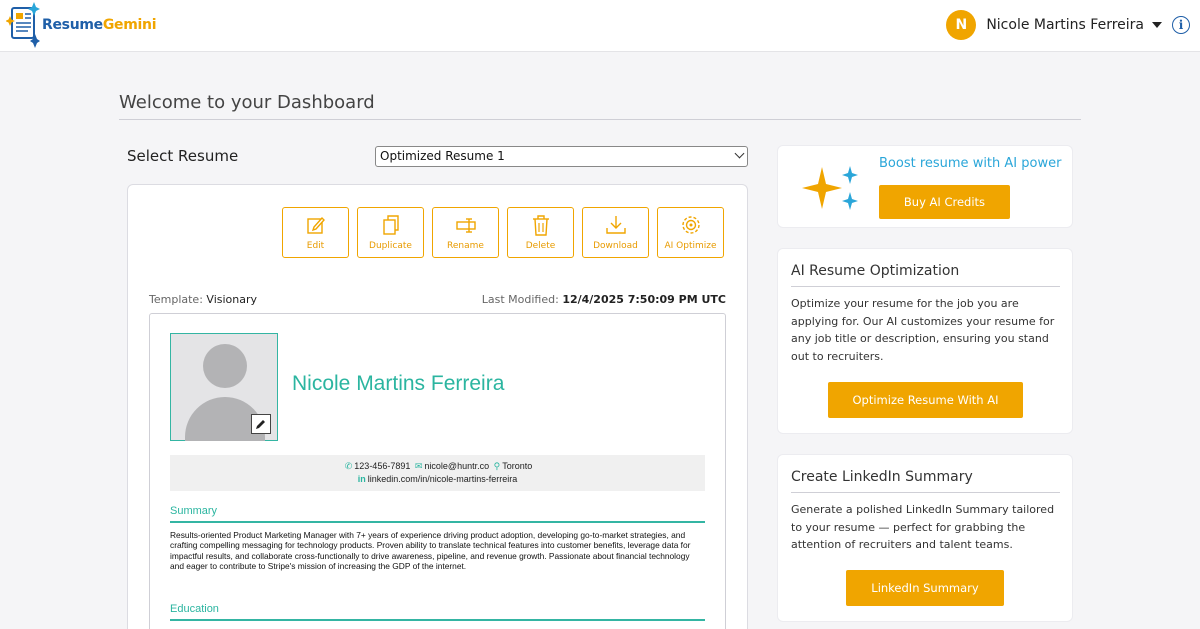  What do you see at coordinates (465, 246) in the screenshot?
I see `rename-label: Rename` at bounding box center [465, 246].